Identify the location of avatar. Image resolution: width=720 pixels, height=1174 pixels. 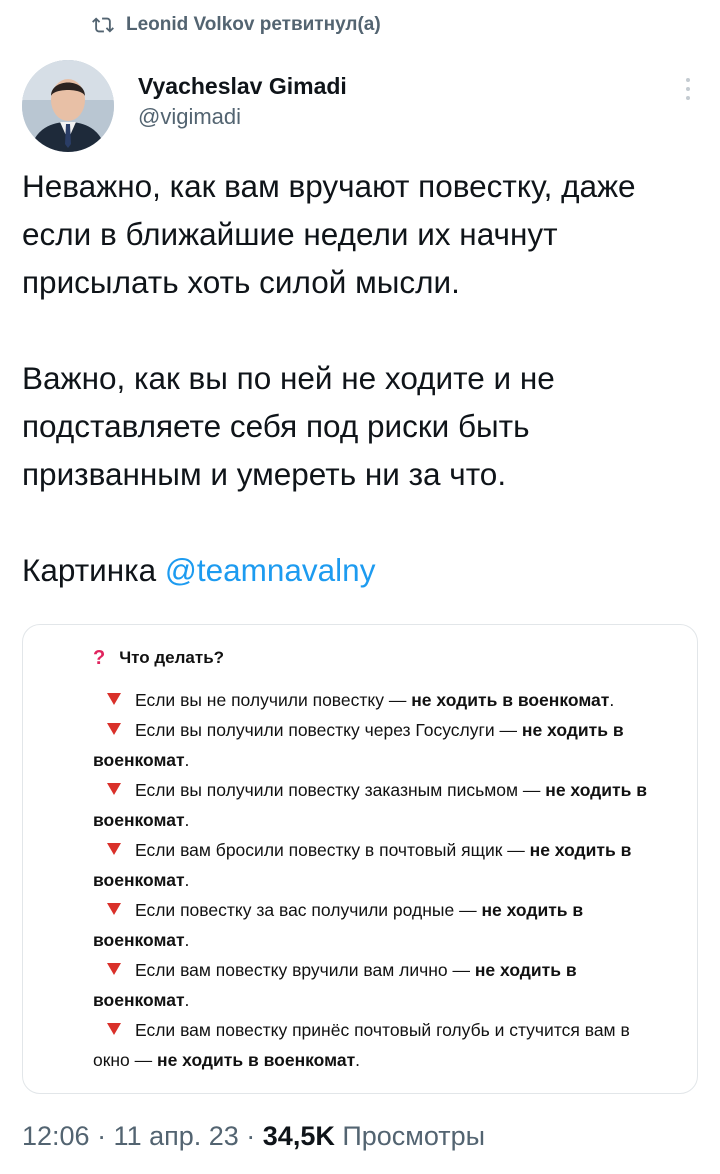
(68, 106).